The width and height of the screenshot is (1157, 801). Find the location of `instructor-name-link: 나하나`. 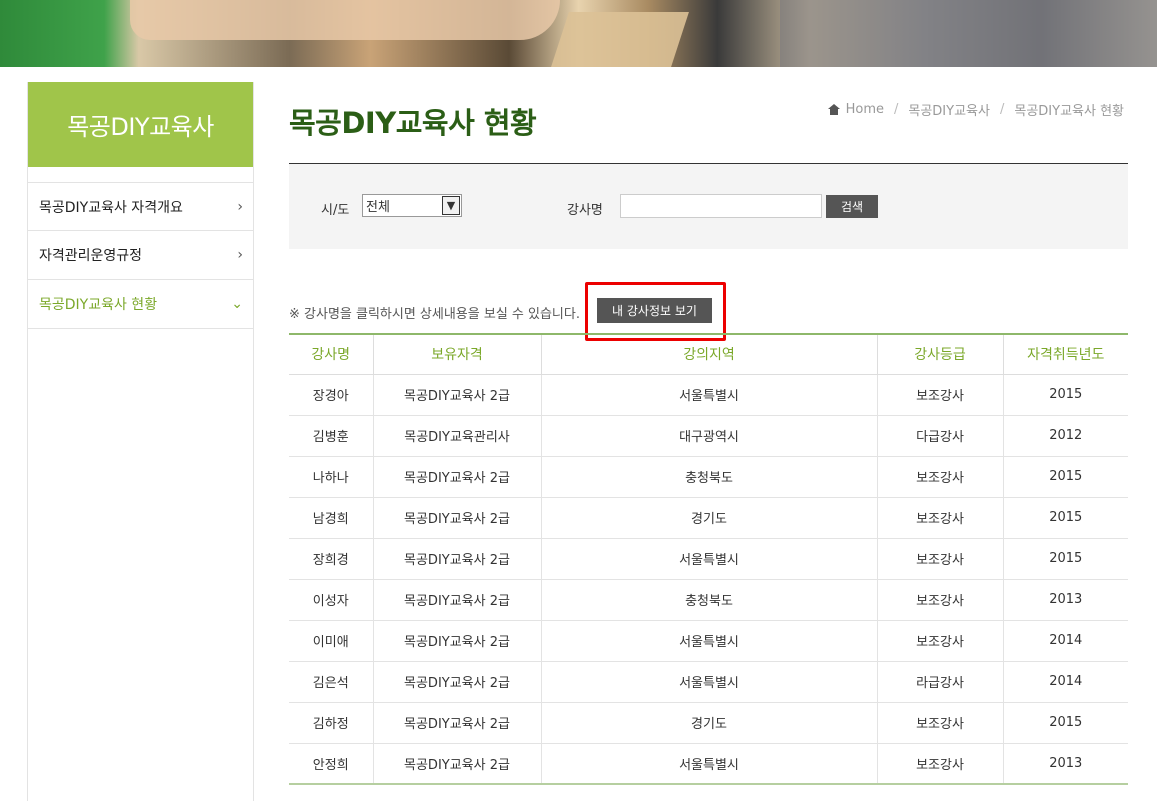

instructor-name-link: 나하나 is located at coordinates (331, 477).